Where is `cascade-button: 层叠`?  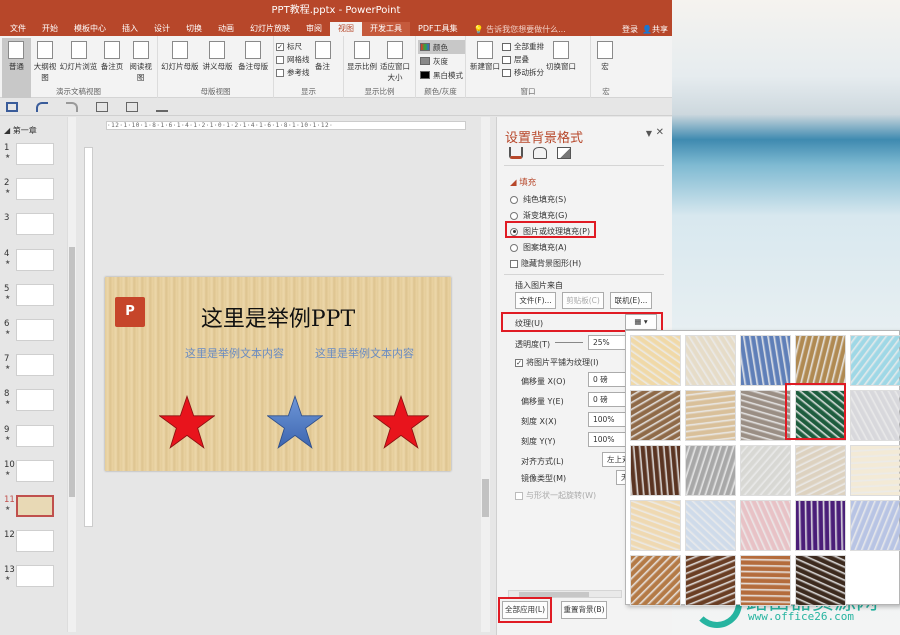
cascade-button: 层叠 is located at coordinates (523, 59).